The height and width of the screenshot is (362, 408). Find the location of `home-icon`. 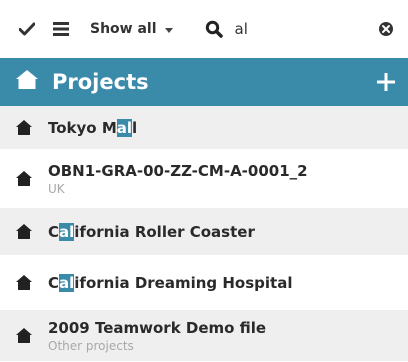

home-icon is located at coordinates (27, 82).